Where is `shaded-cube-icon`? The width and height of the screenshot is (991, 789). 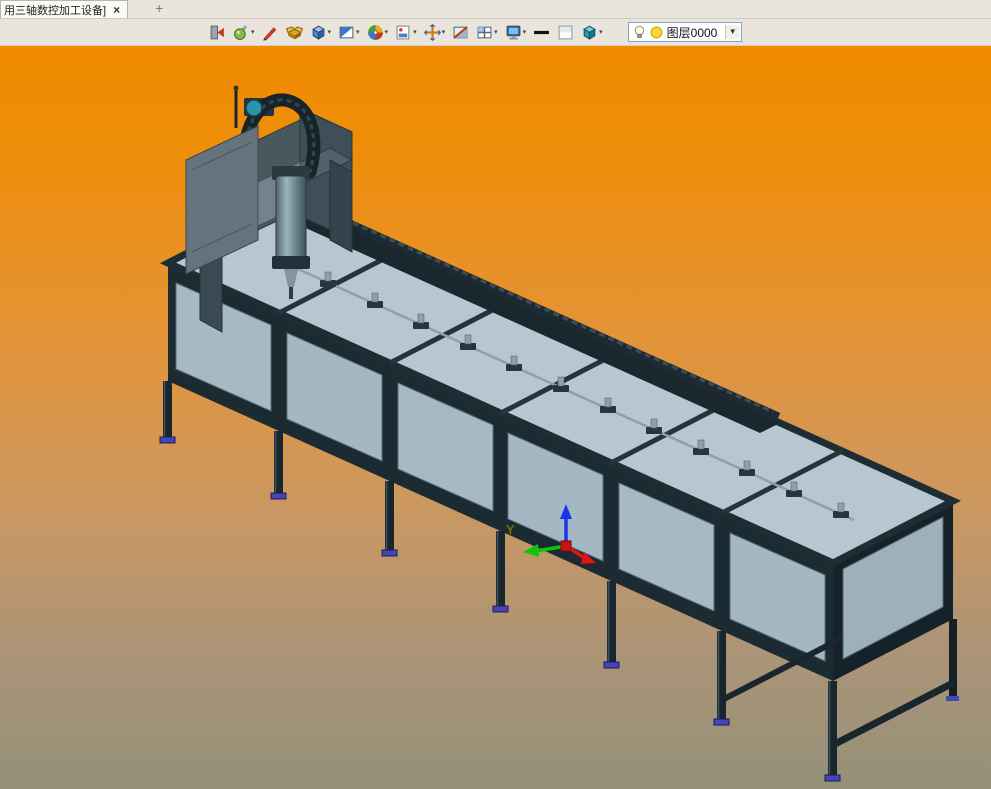
shaded-cube-icon is located at coordinates (589, 32).